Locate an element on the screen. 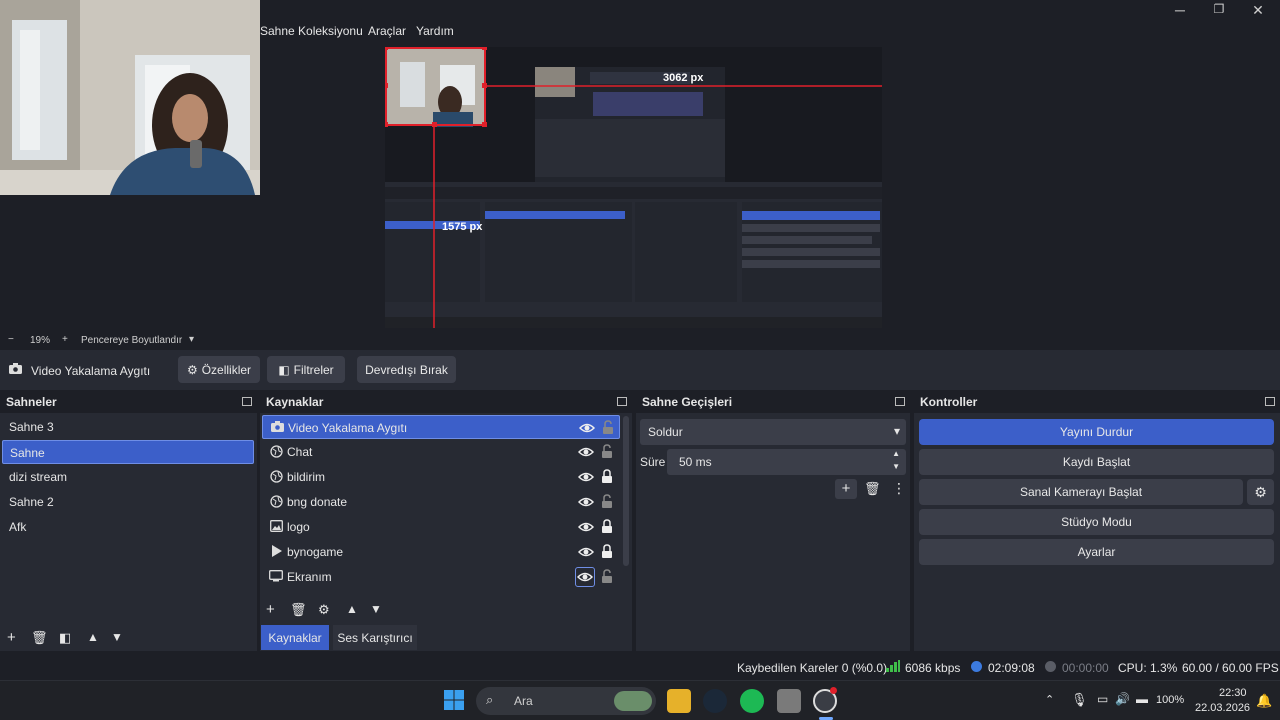 This screenshot has width=1280, height=720. search-icon: ⌕ is located at coordinates (490, 699).